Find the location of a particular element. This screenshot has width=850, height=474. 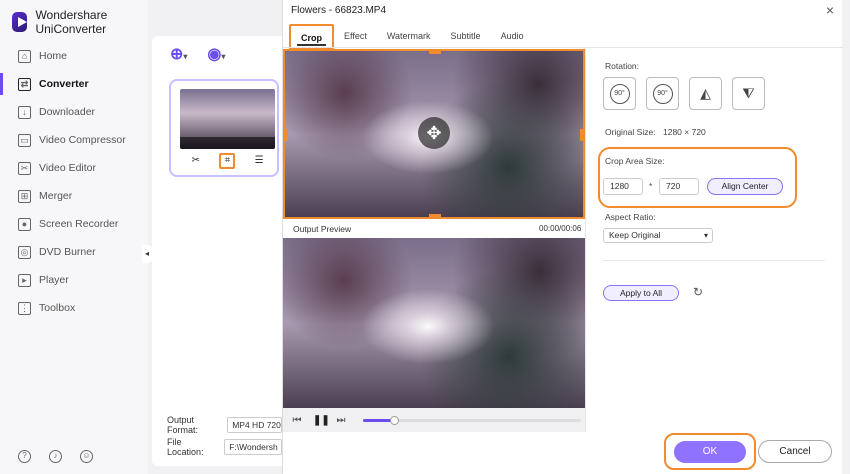

app-logo-icon is located at coordinates (20, 22).